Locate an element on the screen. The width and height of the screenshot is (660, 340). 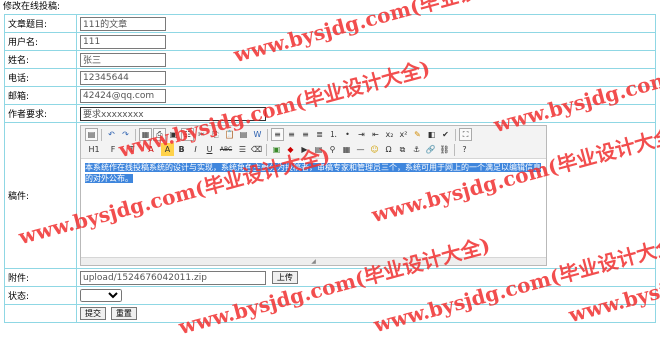
ordered-list-icon: ⒈ is located at coordinates (333, 134).